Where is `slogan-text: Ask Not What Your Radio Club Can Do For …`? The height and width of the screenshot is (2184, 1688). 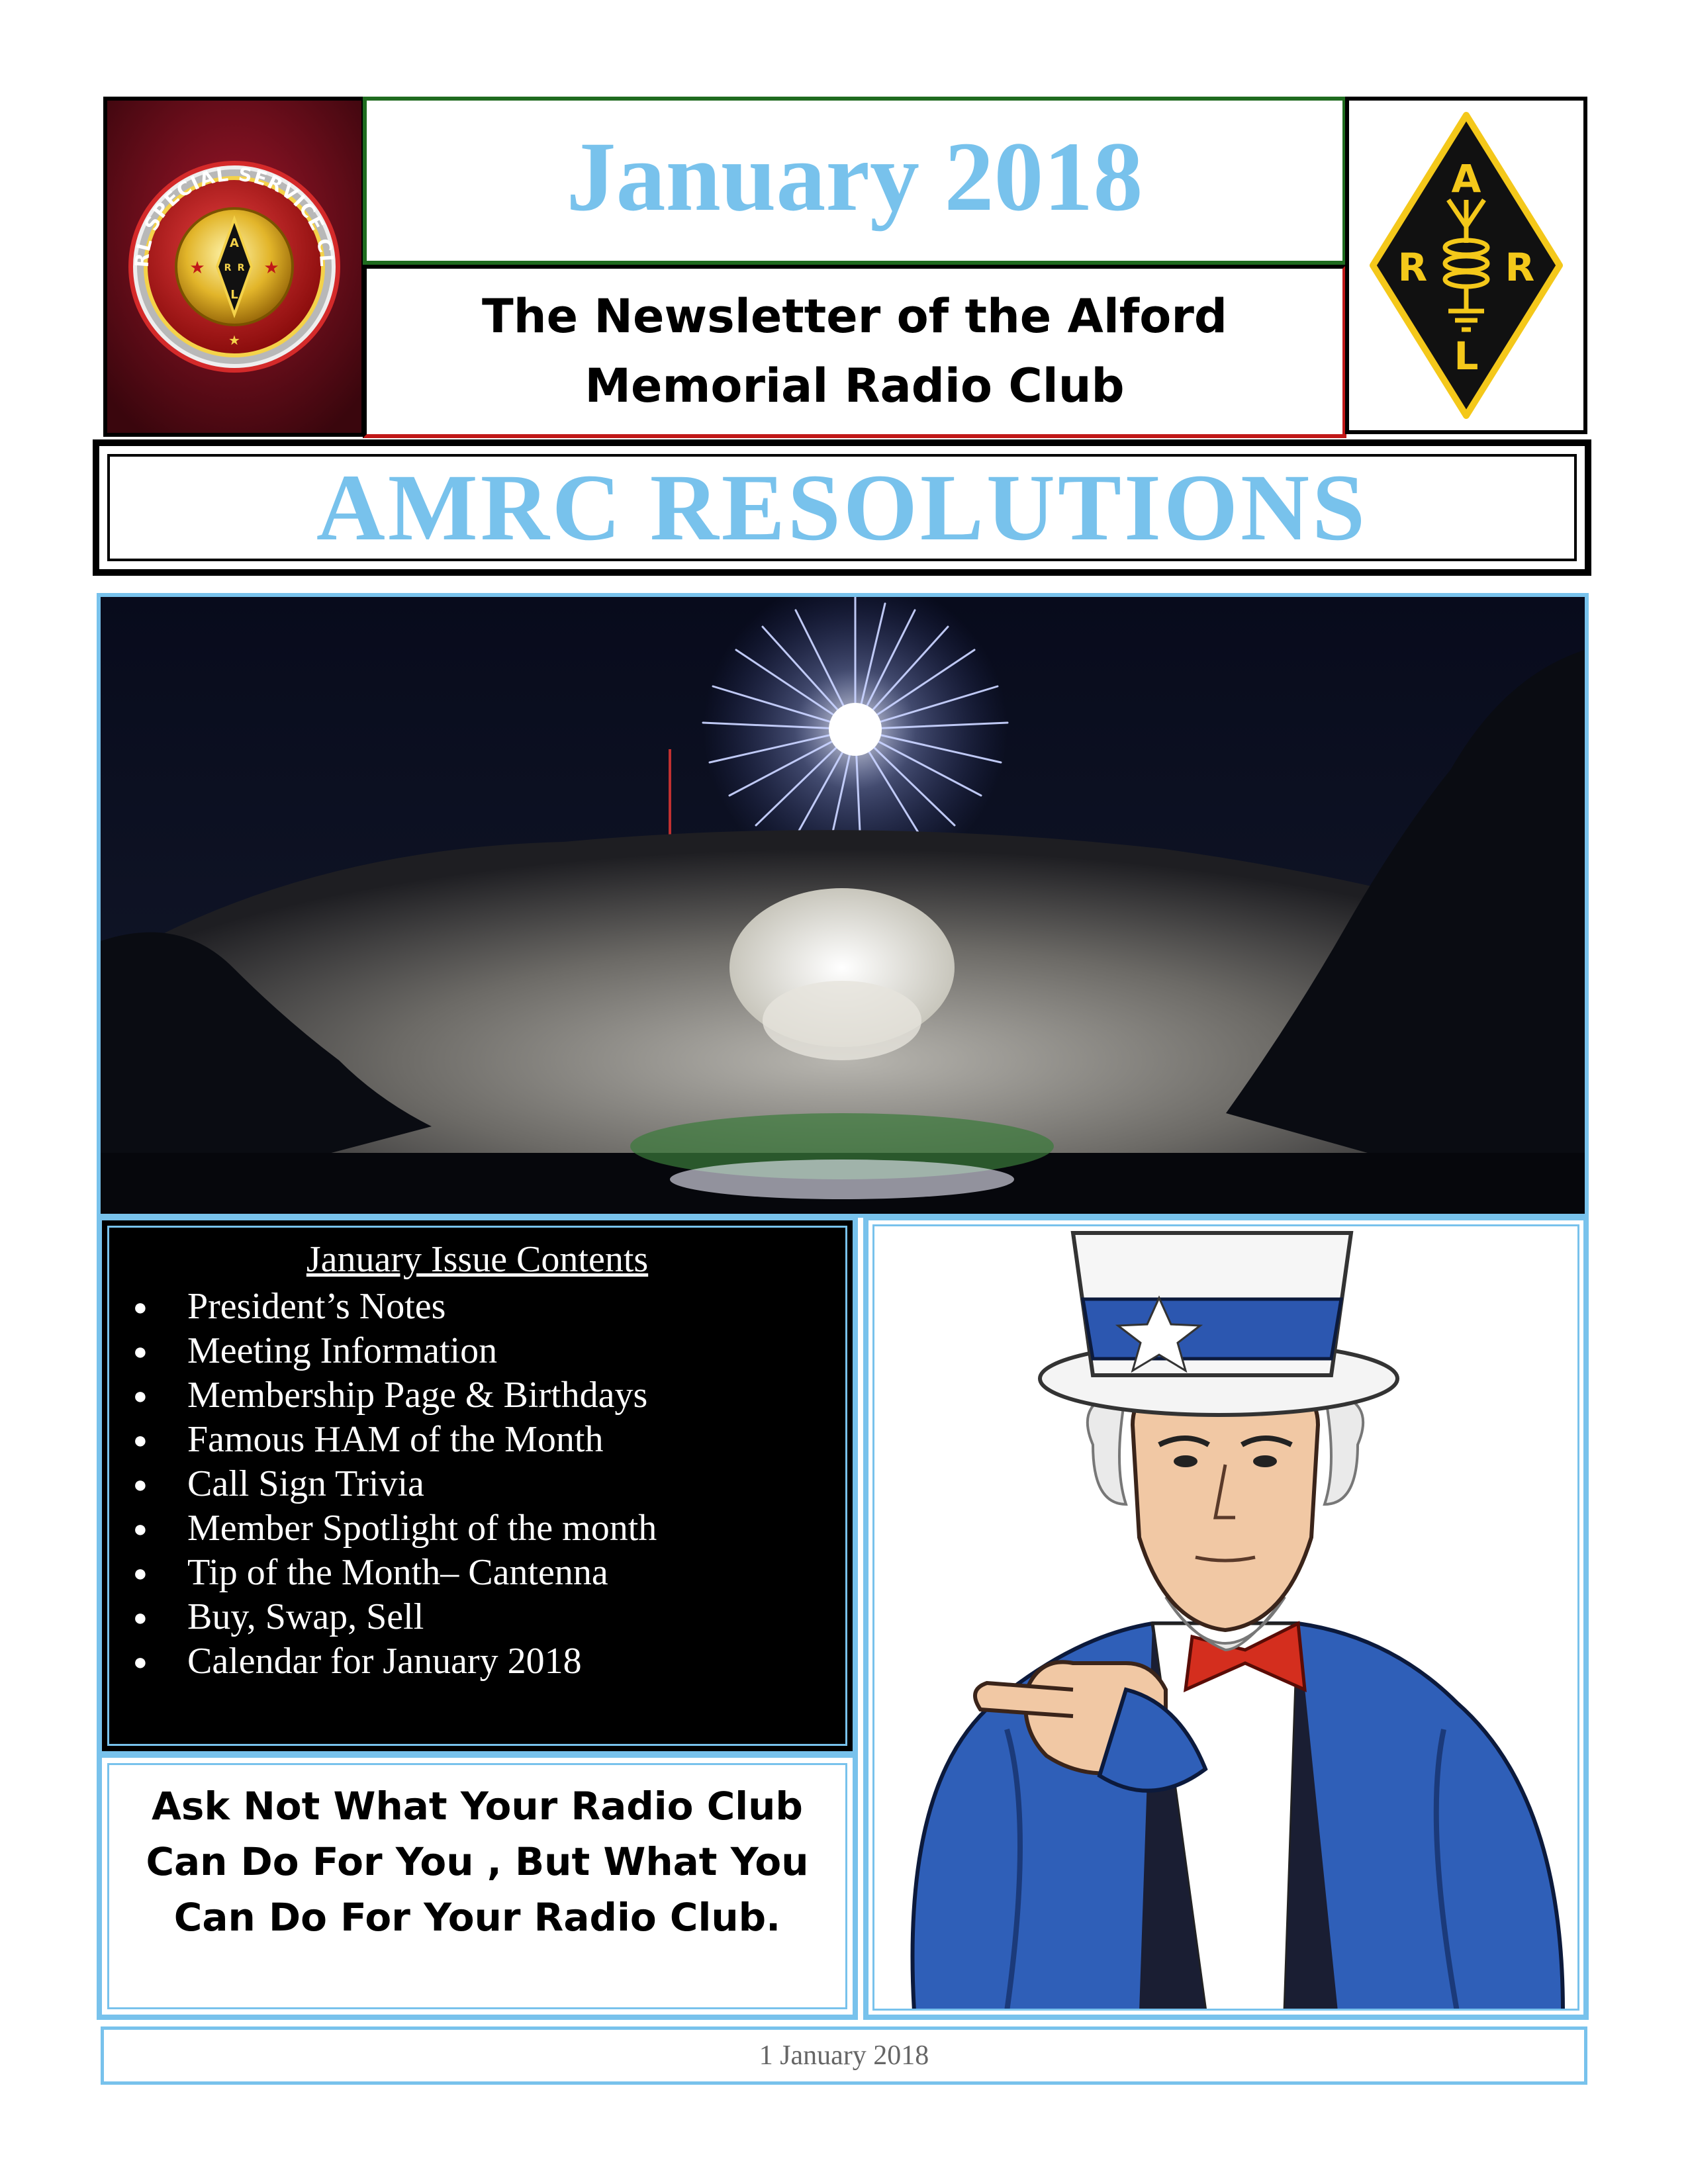
slogan-text: Ask Not What Your Radio Club Can Do For … is located at coordinates (477, 1861).